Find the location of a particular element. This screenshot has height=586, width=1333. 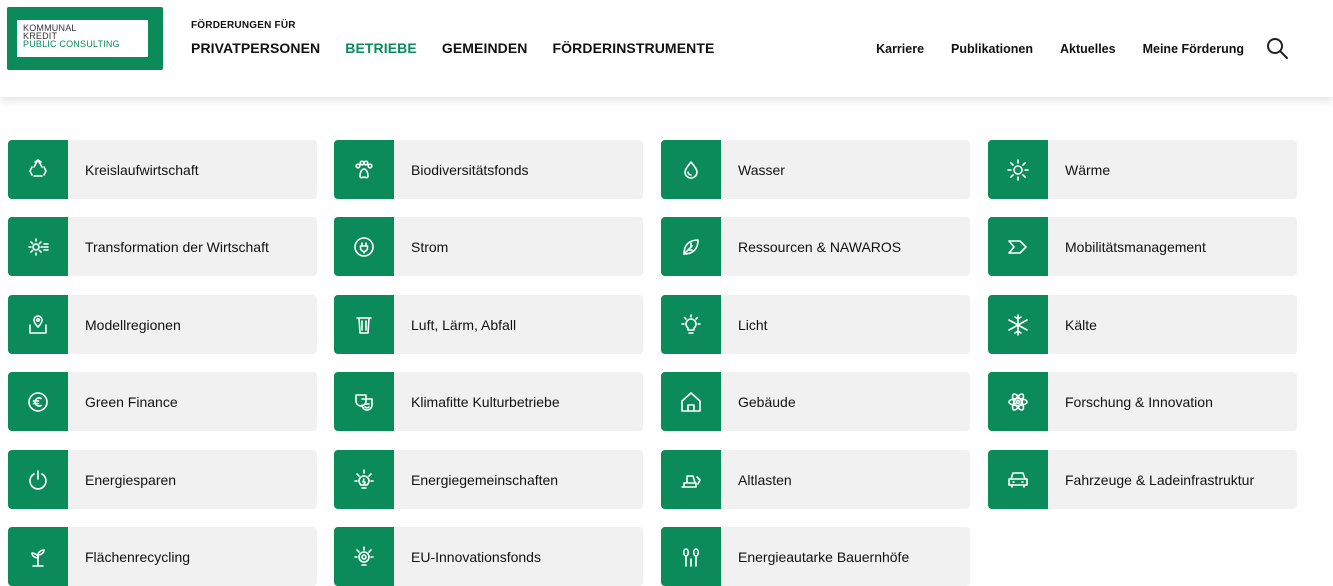

category-tile: Ressourcen & NAWAROS is located at coordinates (815, 246).